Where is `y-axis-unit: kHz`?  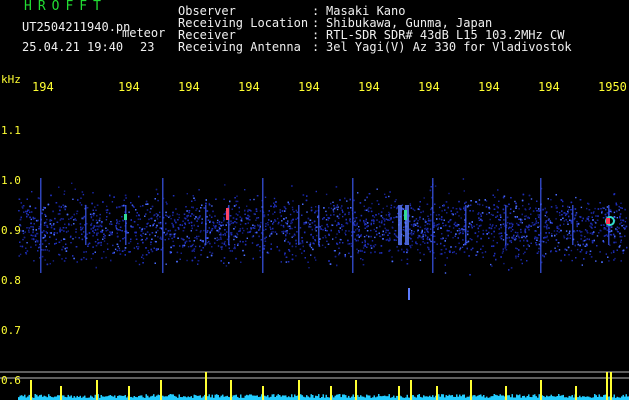
y-axis-unit: kHz is located at coordinates (11, 79).